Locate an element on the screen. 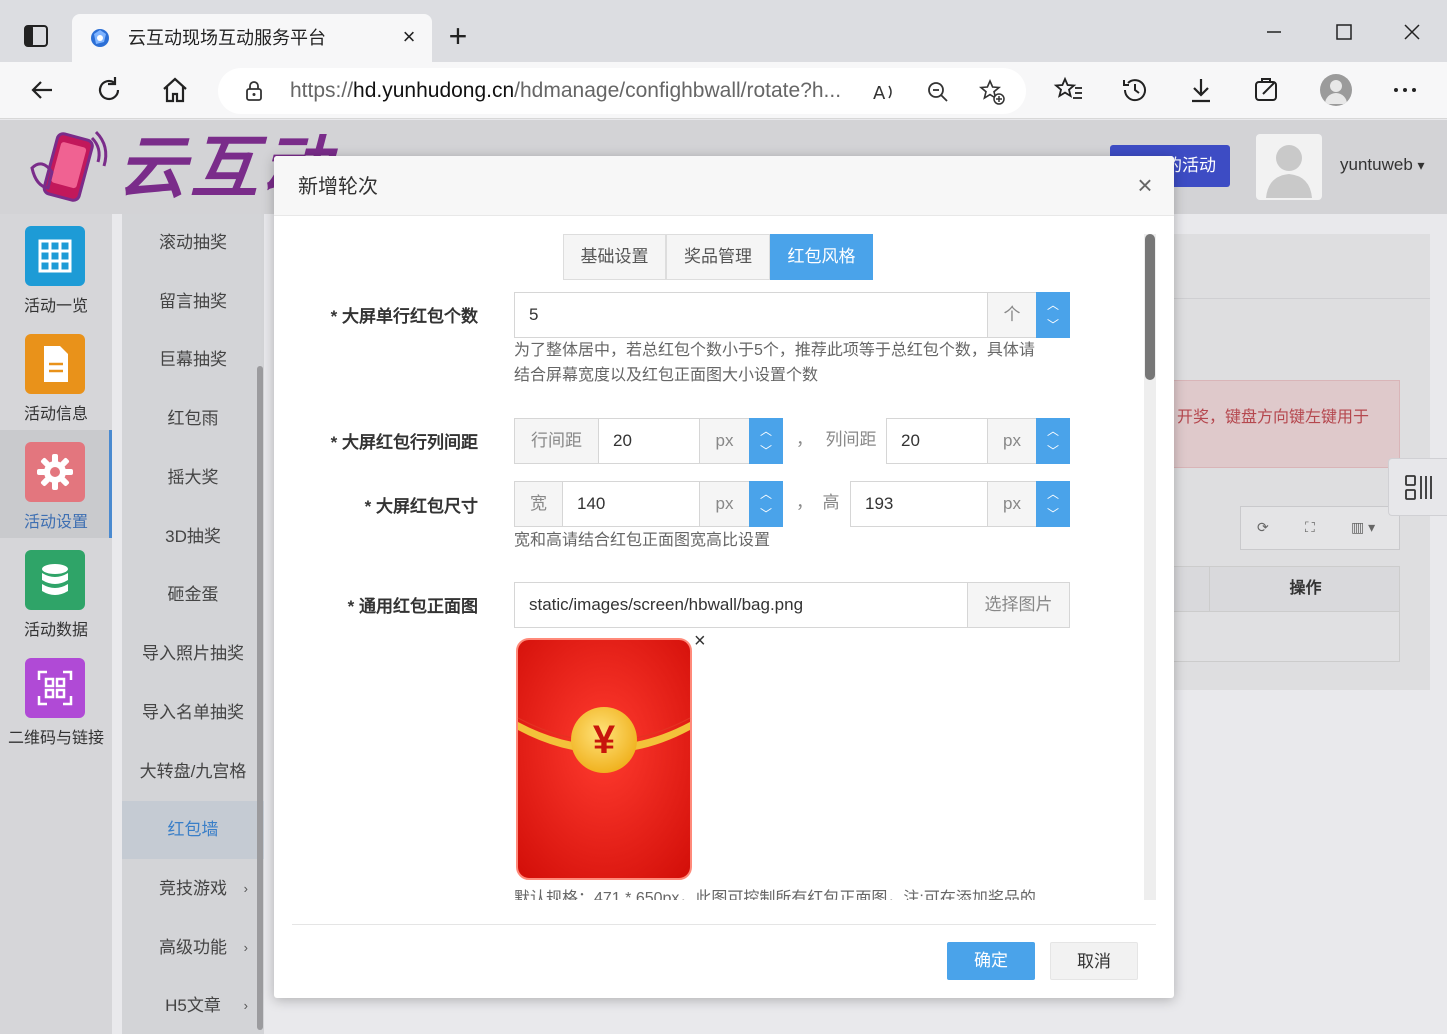 The width and height of the screenshot is (1447, 1034). per-row-input: 5 is located at coordinates (751, 315).